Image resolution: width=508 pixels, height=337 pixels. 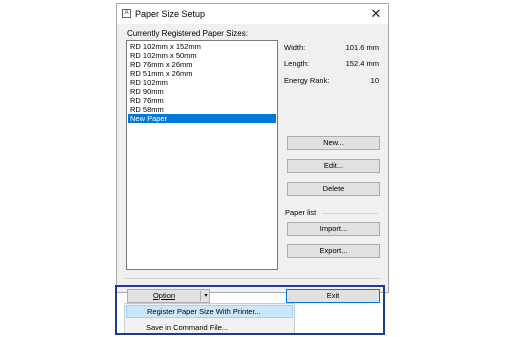 What do you see at coordinates (164, 296) in the screenshot?
I see `option-button-label: Option` at bounding box center [164, 296].